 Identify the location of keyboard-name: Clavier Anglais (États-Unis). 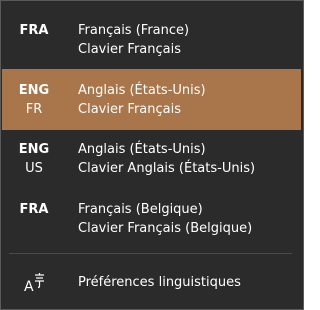
(167, 168).